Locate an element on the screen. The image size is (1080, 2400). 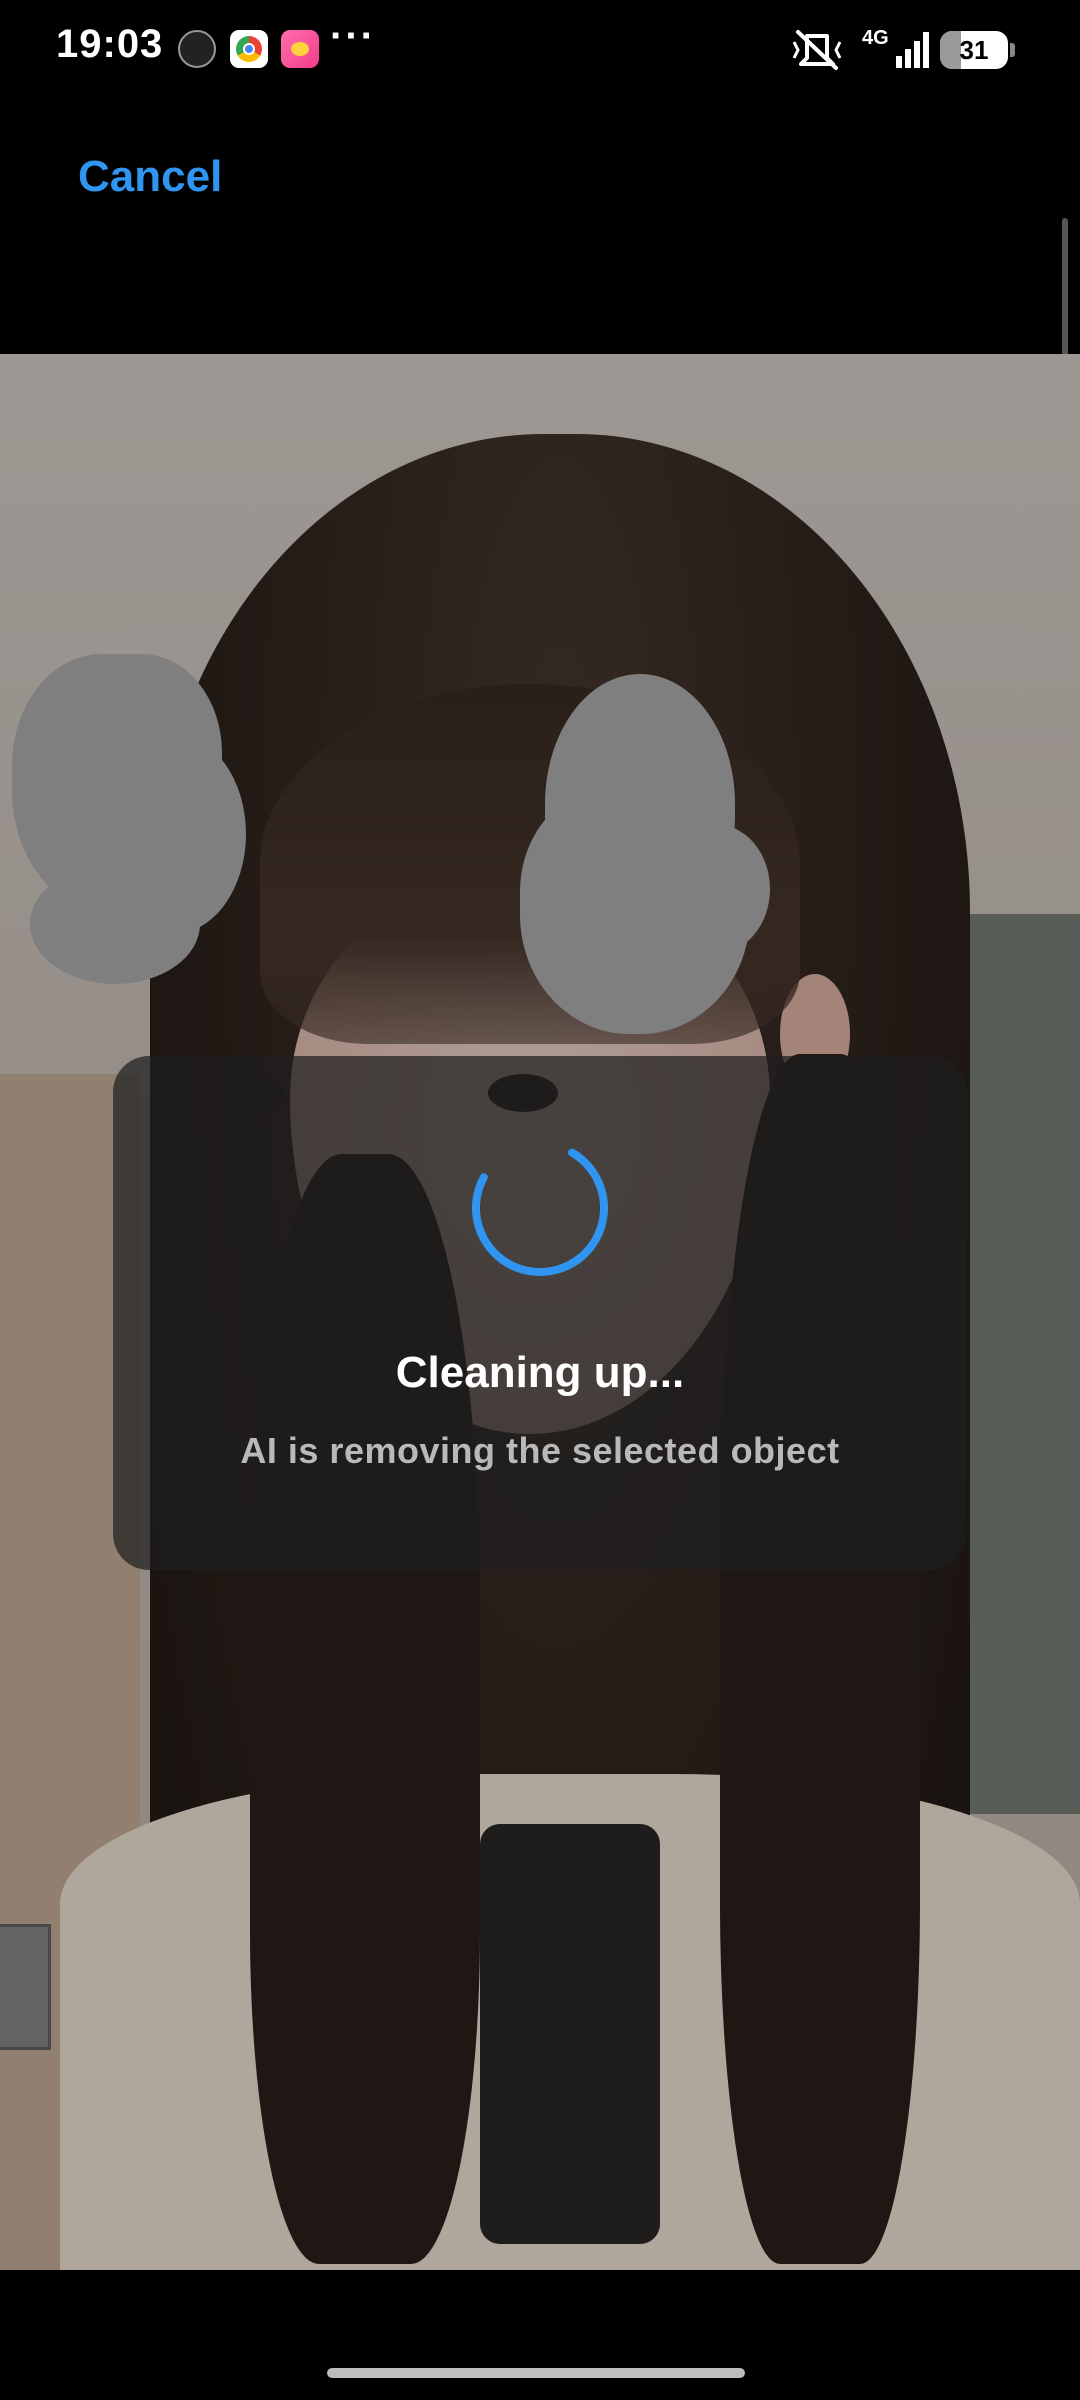
status-bar: 19:03 ··· 4G 31 is located at coordinates (540, 50).